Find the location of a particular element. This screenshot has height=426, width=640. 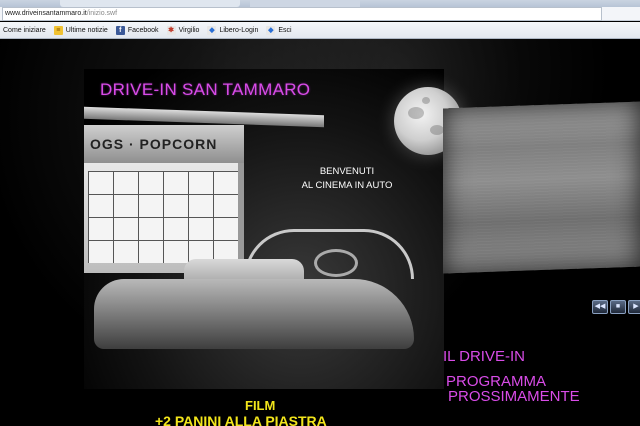

video-screen is located at coordinates (541, 187).